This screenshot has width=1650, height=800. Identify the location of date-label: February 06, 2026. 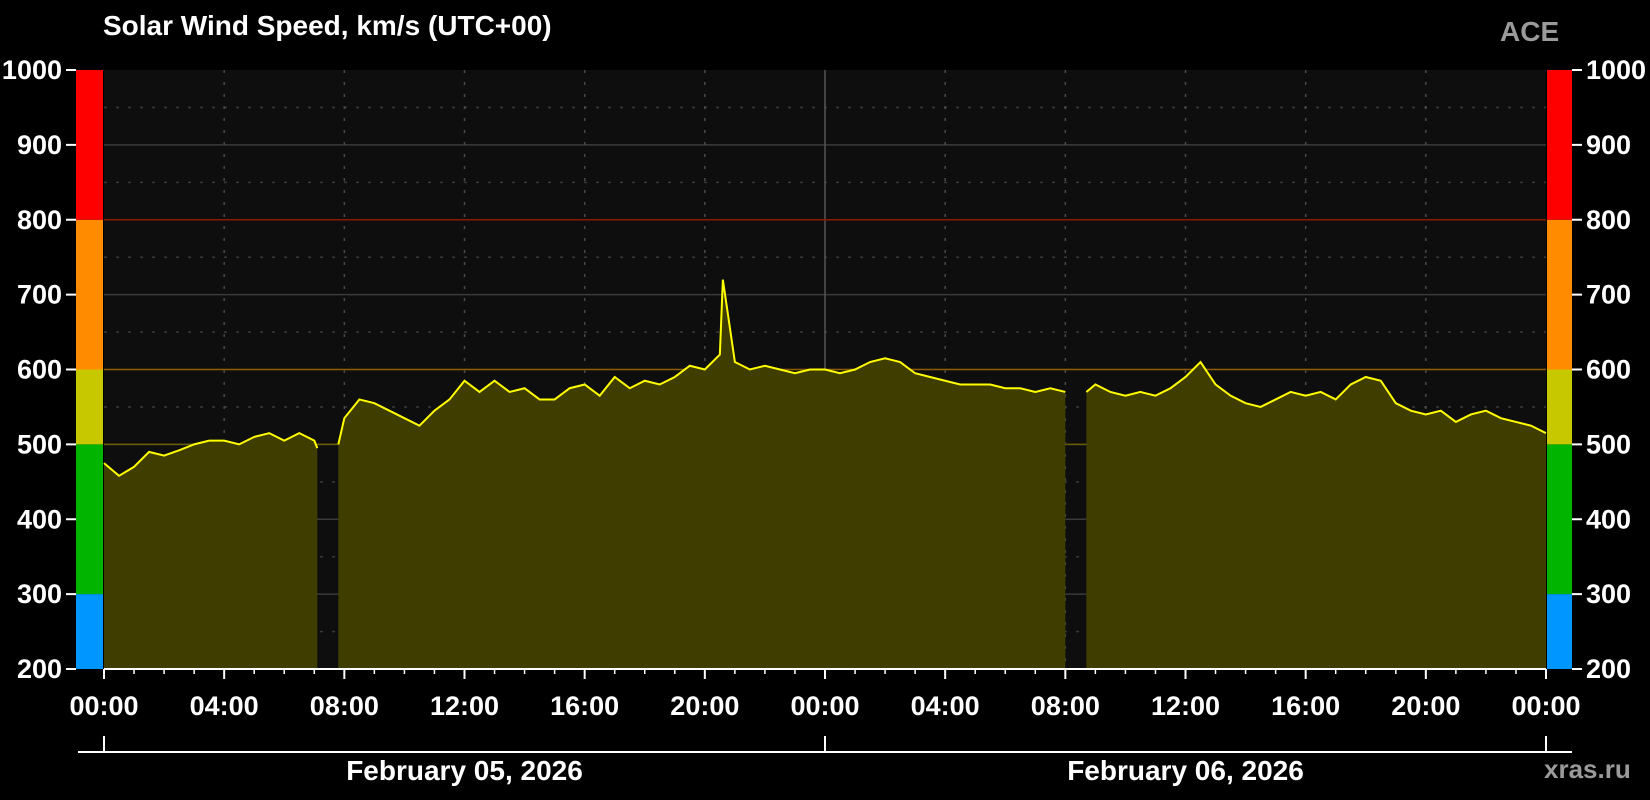
(1185, 770).